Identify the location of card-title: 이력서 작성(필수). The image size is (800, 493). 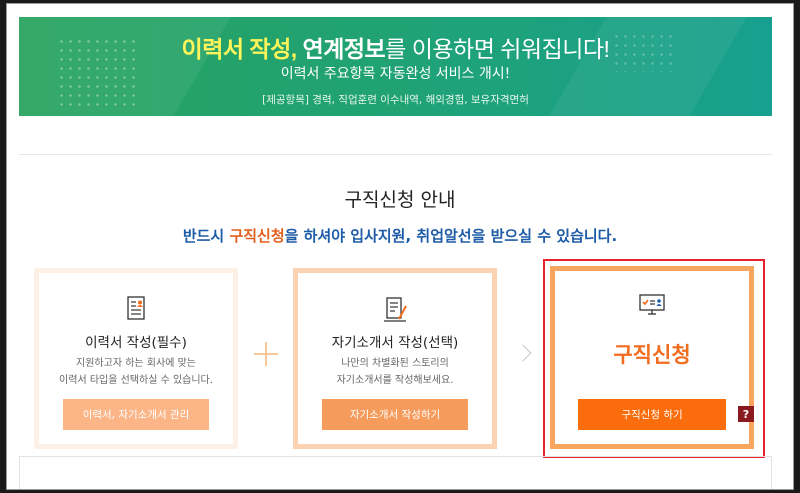
(136, 343).